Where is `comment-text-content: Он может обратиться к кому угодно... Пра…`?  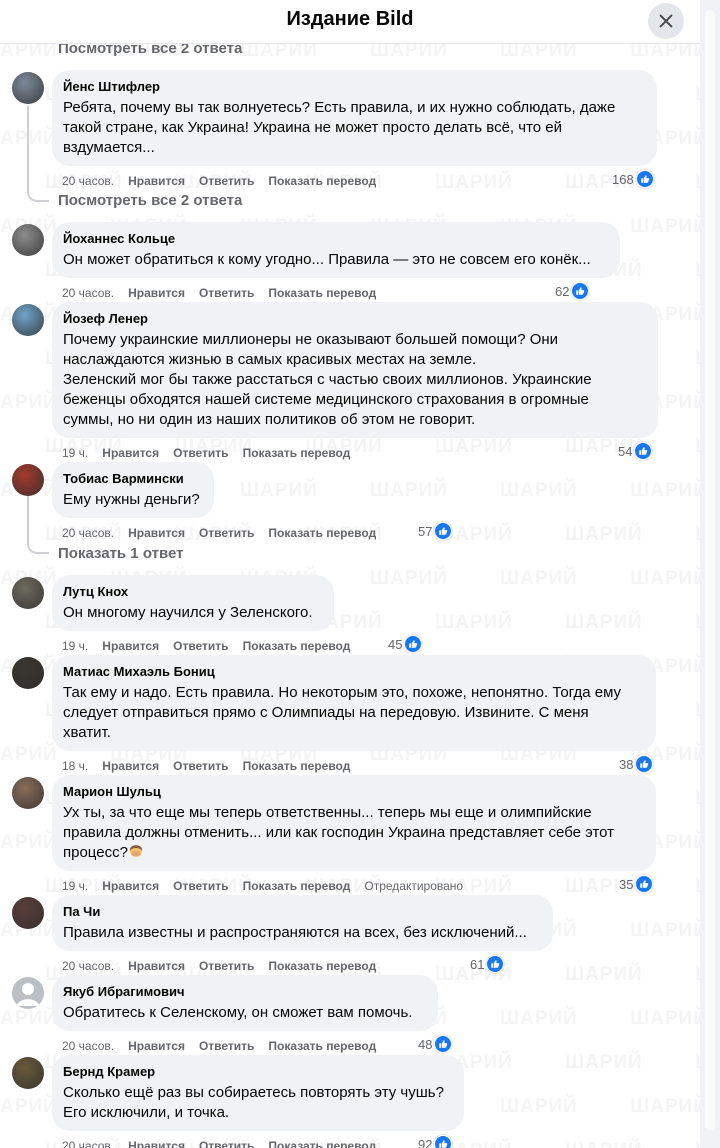
comment-text-content: Он может обратиться к кому угодно... Пра… is located at coordinates (327, 259).